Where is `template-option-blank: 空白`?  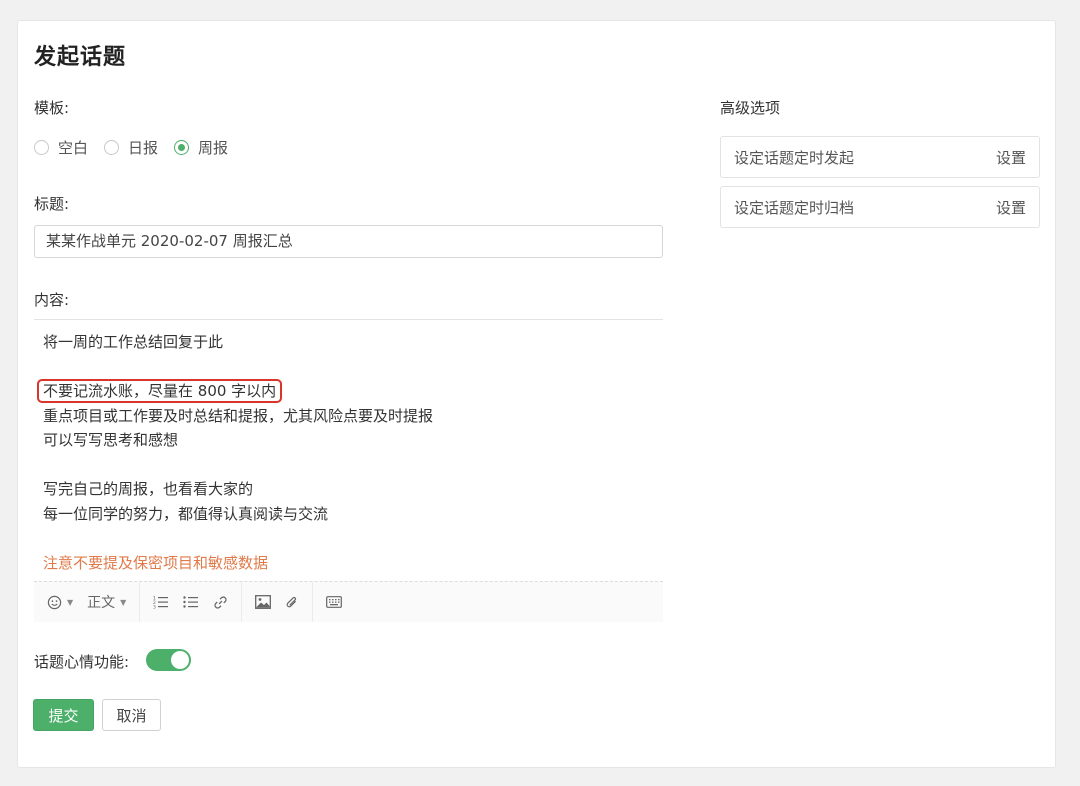 template-option-blank: 空白 is located at coordinates (61, 147).